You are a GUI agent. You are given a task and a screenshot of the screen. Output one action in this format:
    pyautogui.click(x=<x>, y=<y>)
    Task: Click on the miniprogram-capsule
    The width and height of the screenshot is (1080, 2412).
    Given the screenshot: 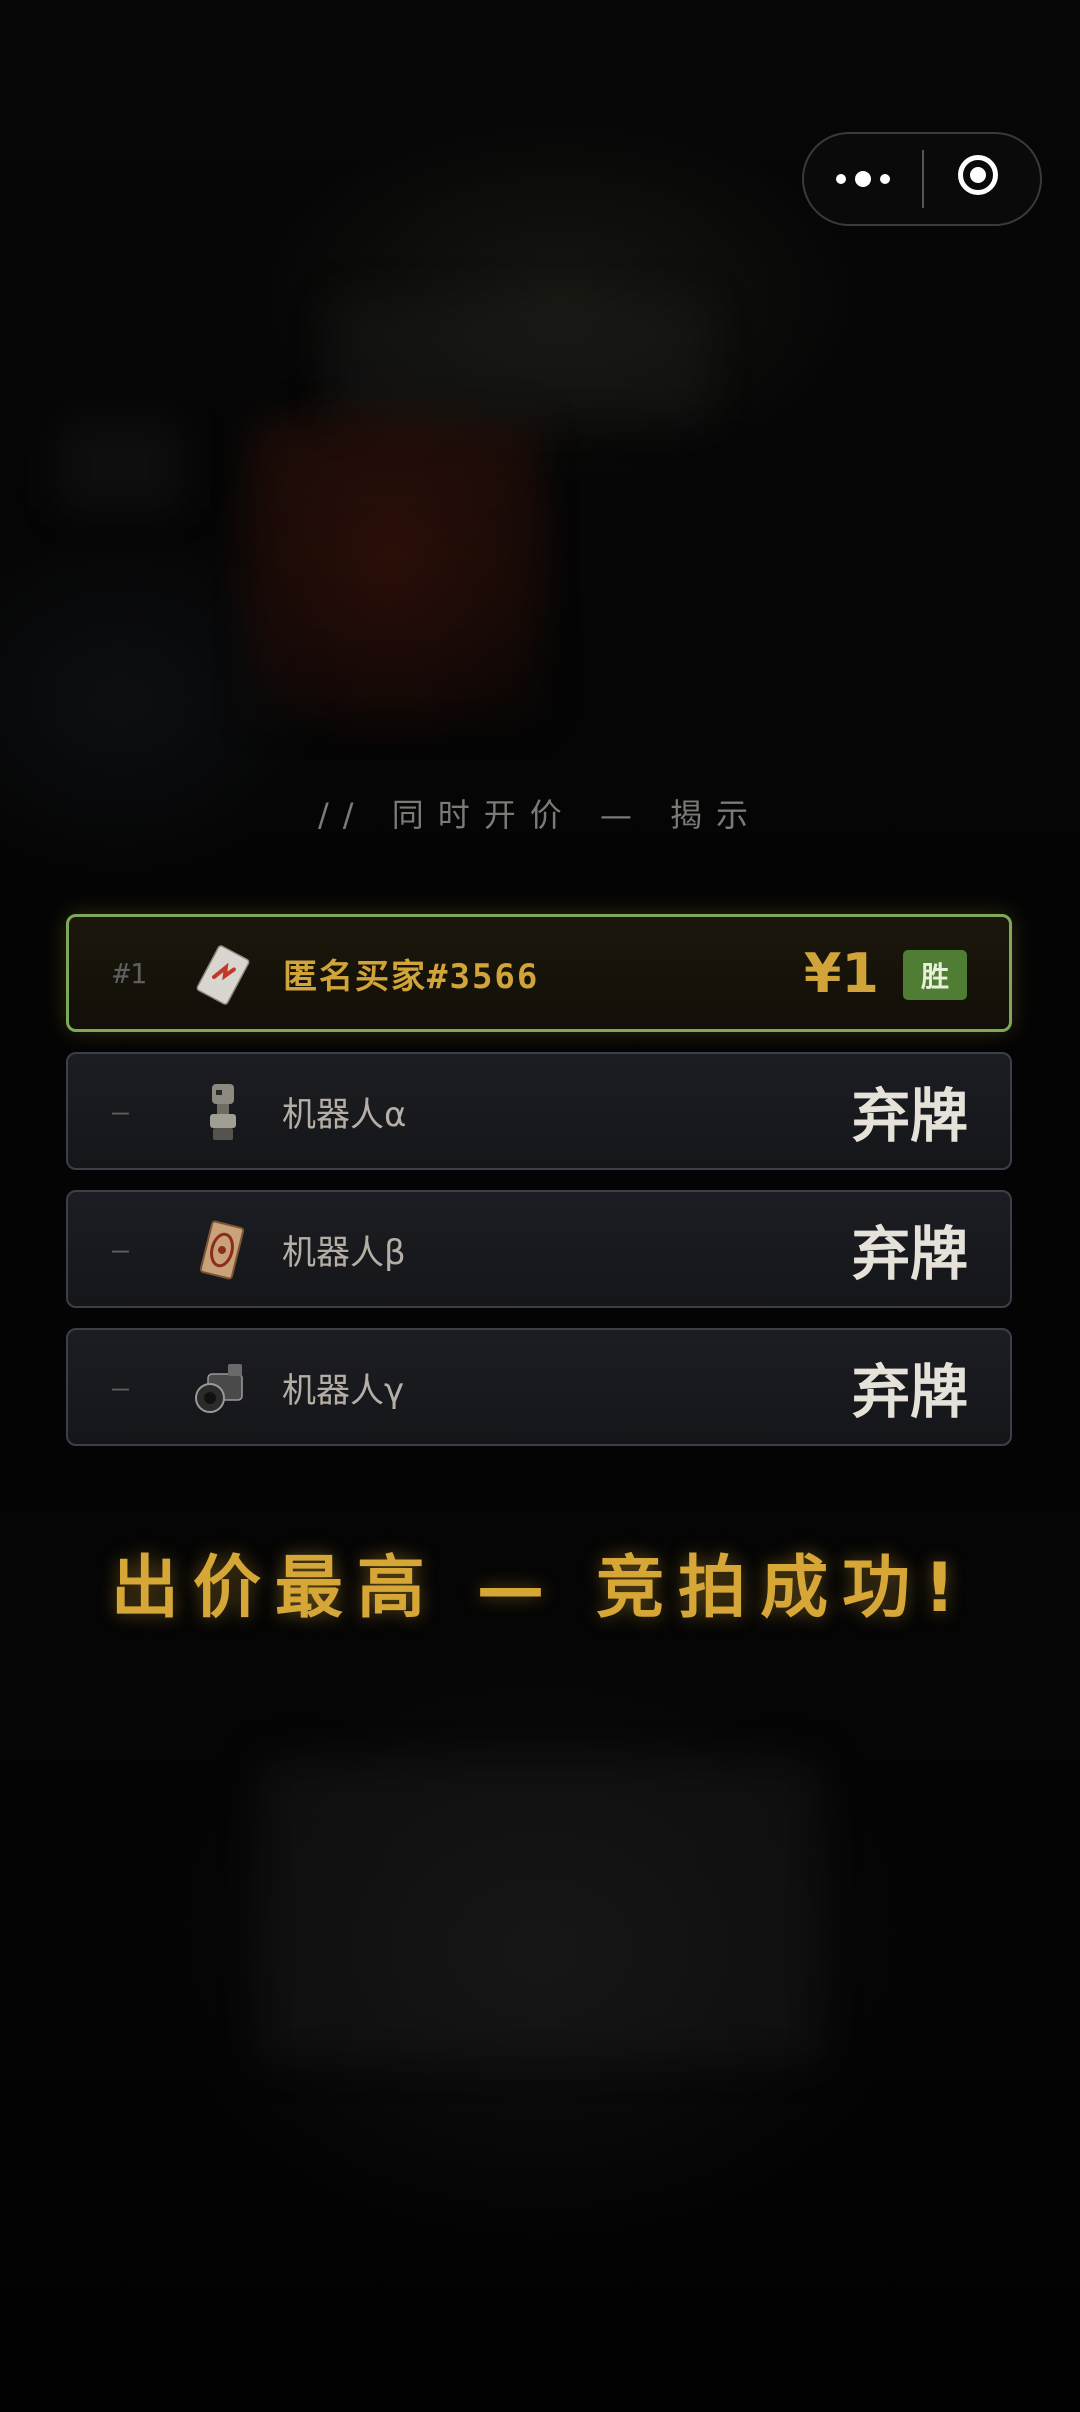 What is the action you would take?
    pyautogui.click(x=922, y=179)
    